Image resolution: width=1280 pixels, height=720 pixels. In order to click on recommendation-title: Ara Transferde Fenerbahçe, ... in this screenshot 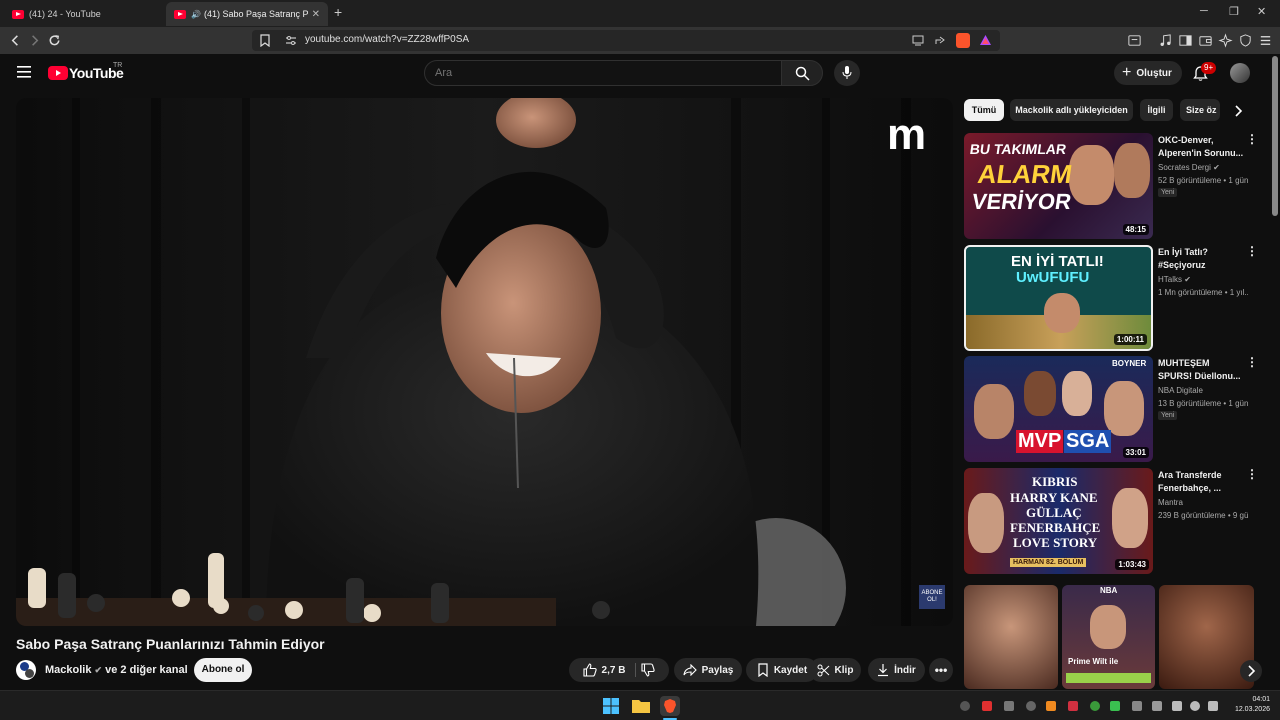, I will do `click(1201, 482)`.